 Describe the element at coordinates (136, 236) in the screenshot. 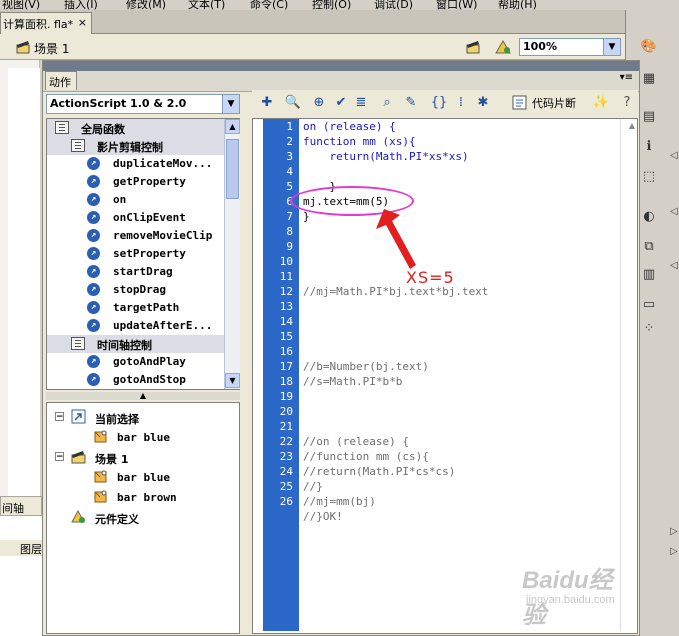

I see `toolbox-item: ↗ removeMovieClip` at that location.